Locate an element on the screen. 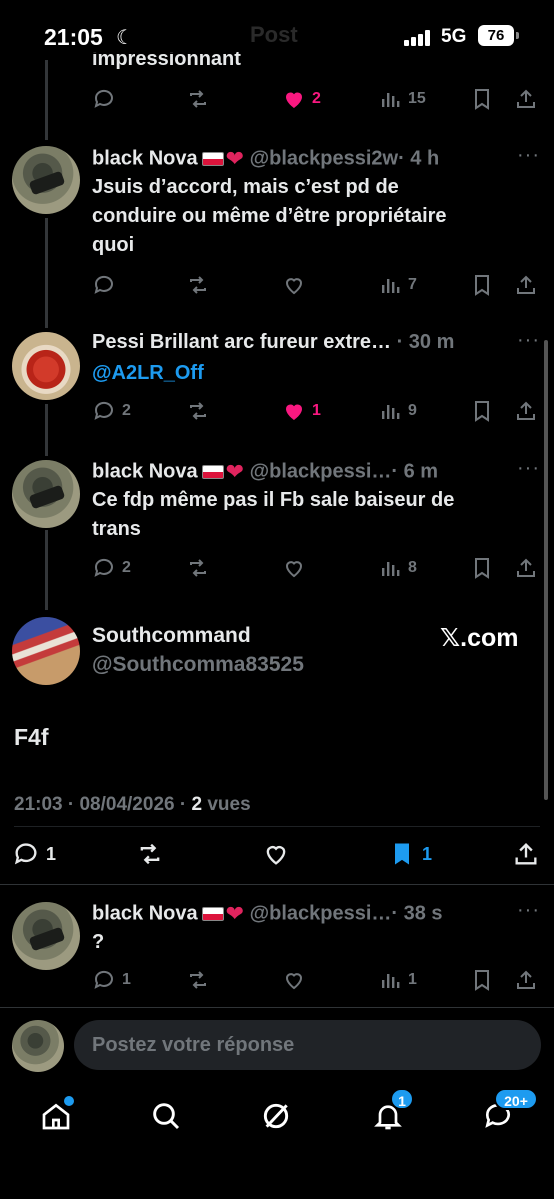 The image size is (554, 1199). tweet-text: ? is located at coordinates (98, 942).